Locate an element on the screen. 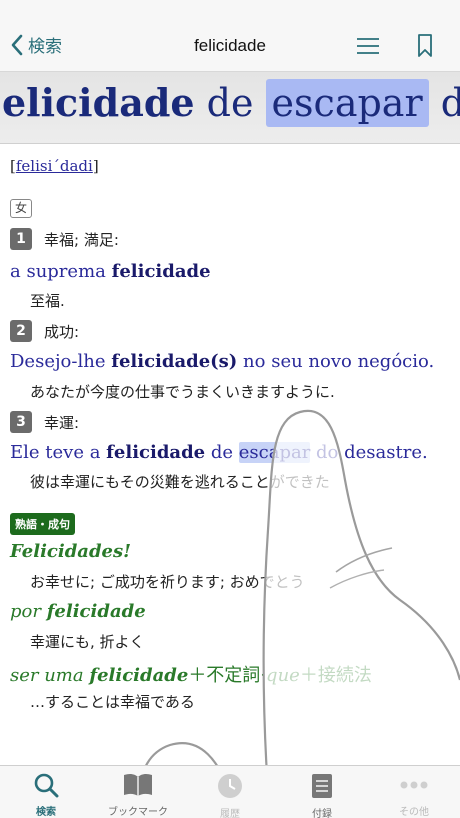 The height and width of the screenshot is (818, 460). sense-2: 2 成功: is located at coordinates (44, 331).